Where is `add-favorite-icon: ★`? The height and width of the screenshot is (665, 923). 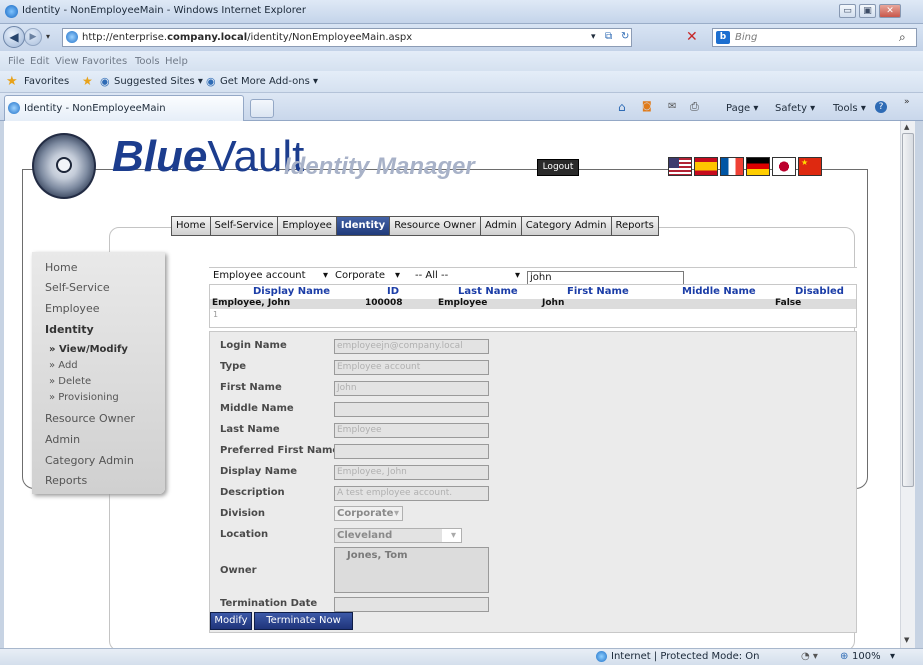
add-favorite-icon: ★ is located at coordinates (87, 81).